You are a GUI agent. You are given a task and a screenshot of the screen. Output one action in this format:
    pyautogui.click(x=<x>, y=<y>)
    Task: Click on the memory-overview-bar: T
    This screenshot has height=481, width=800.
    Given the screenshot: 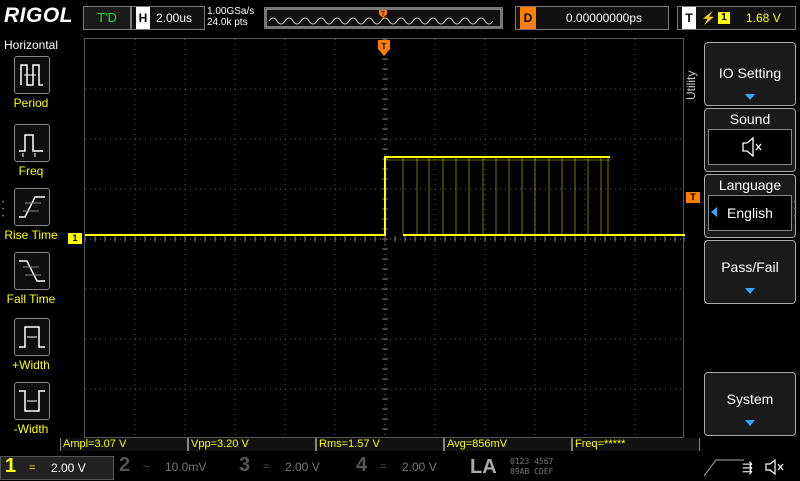 What is the action you would take?
    pyautogui.click(x=383, y=18)
    